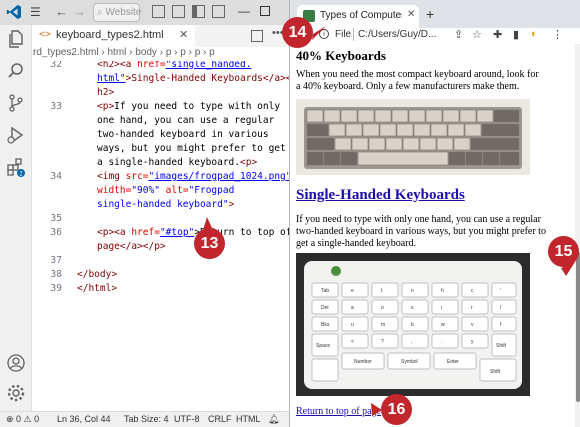 The image size is (580, 427). What do you see at coordinates (16, 218) in the screenshot?
I see `activity-bar: 2` at bounding box center [16, 218].